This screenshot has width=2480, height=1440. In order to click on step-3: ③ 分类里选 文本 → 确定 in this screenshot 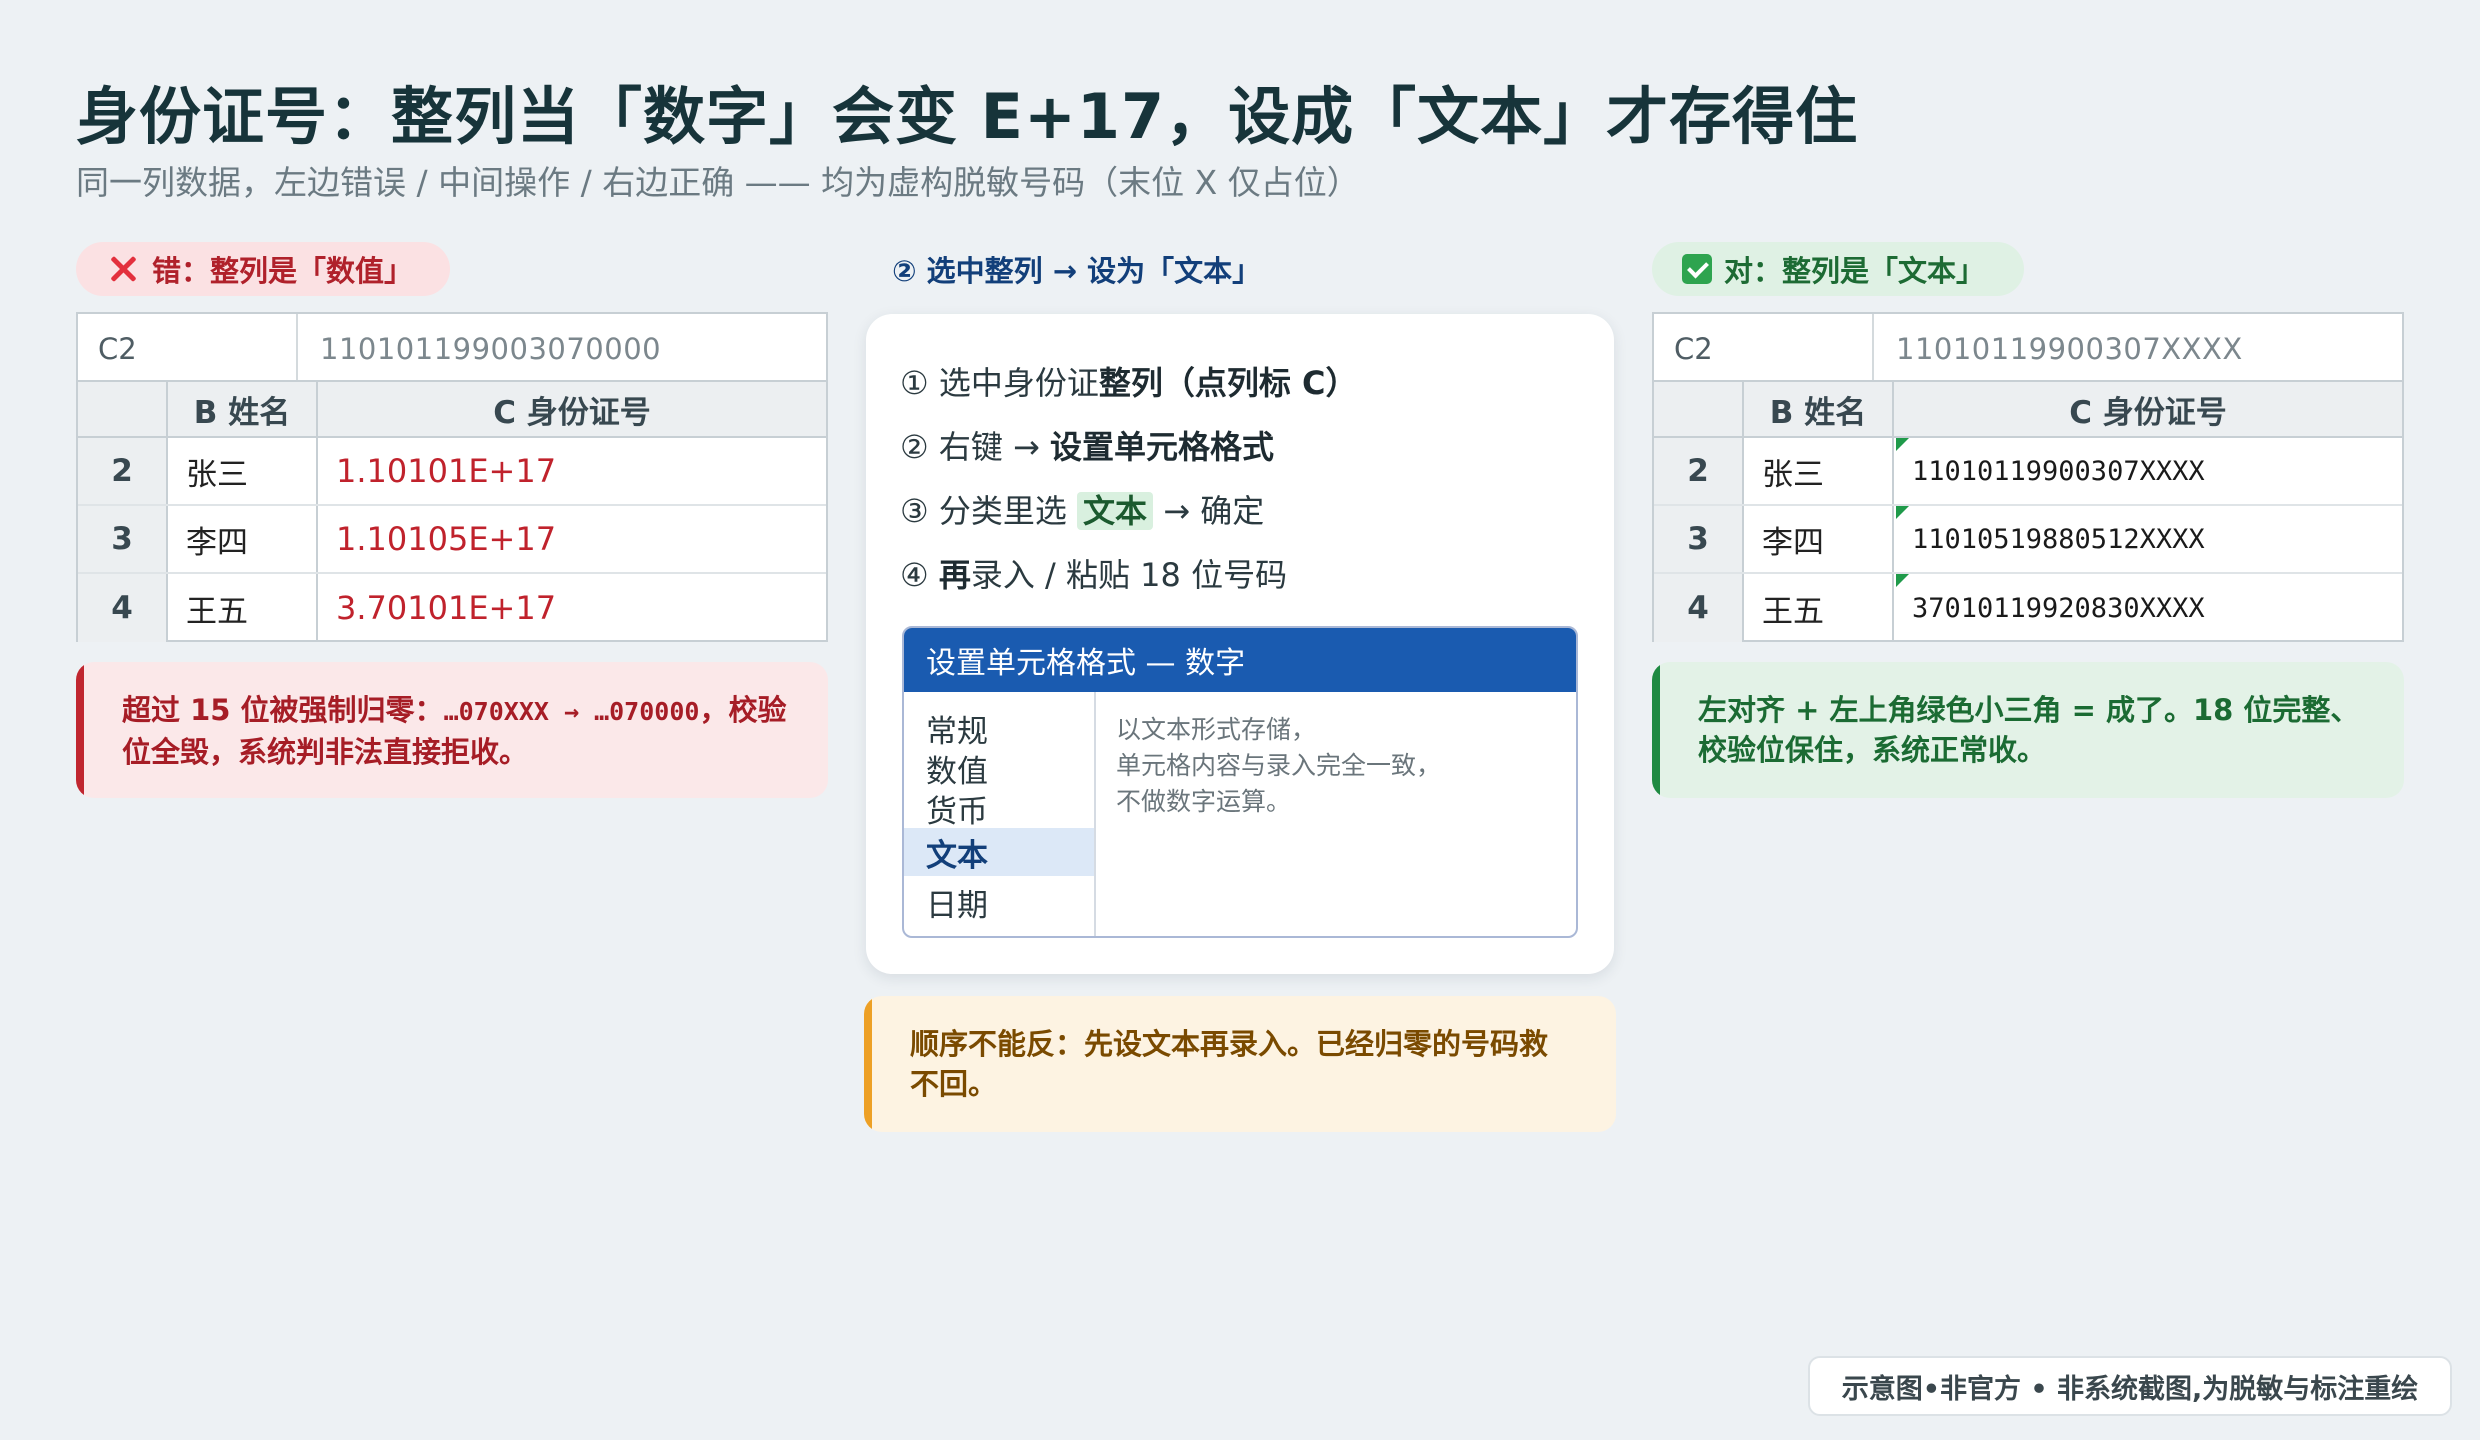, I will do `click(1082, 509)`.